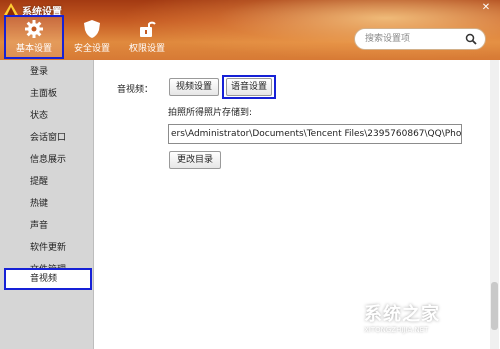  Describe the element at coordinates (46, 160) in the screenshot. I see `sidebar-item-info-display: 信息展示` at that location.